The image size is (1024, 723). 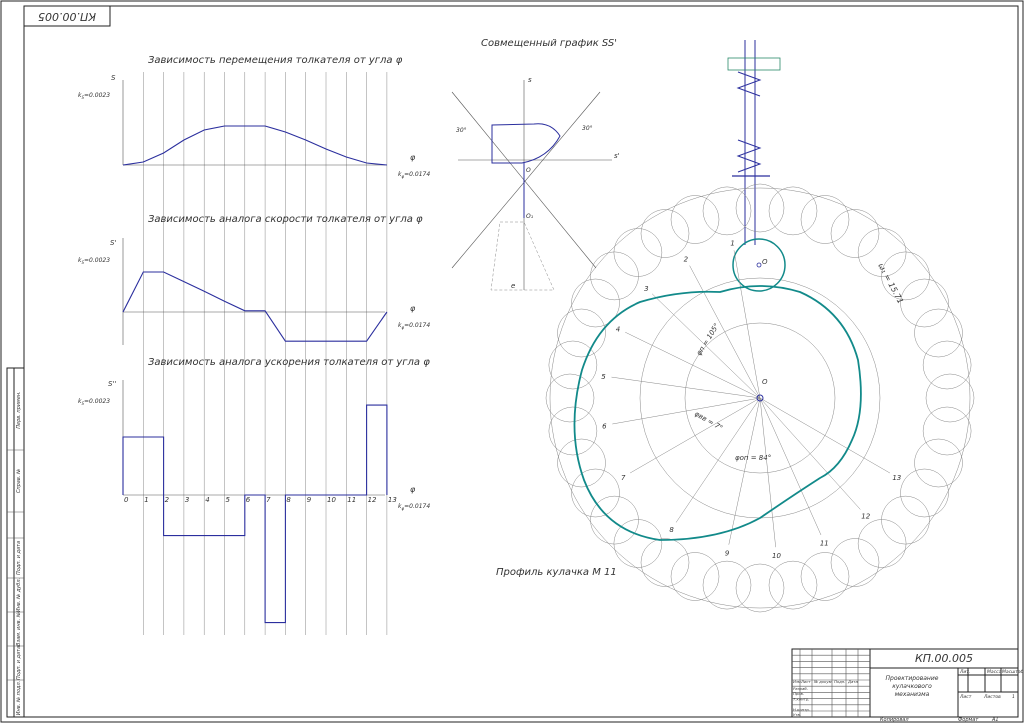 I want to click on a-axis-label: S'', so click(x=112, y=384).